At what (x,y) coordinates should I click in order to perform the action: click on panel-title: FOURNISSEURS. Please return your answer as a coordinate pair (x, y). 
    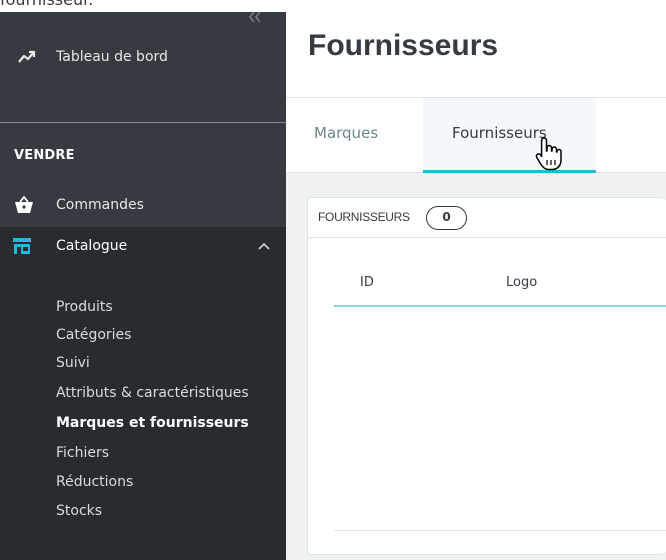
    Looking at the image, I should click on (364, 217).